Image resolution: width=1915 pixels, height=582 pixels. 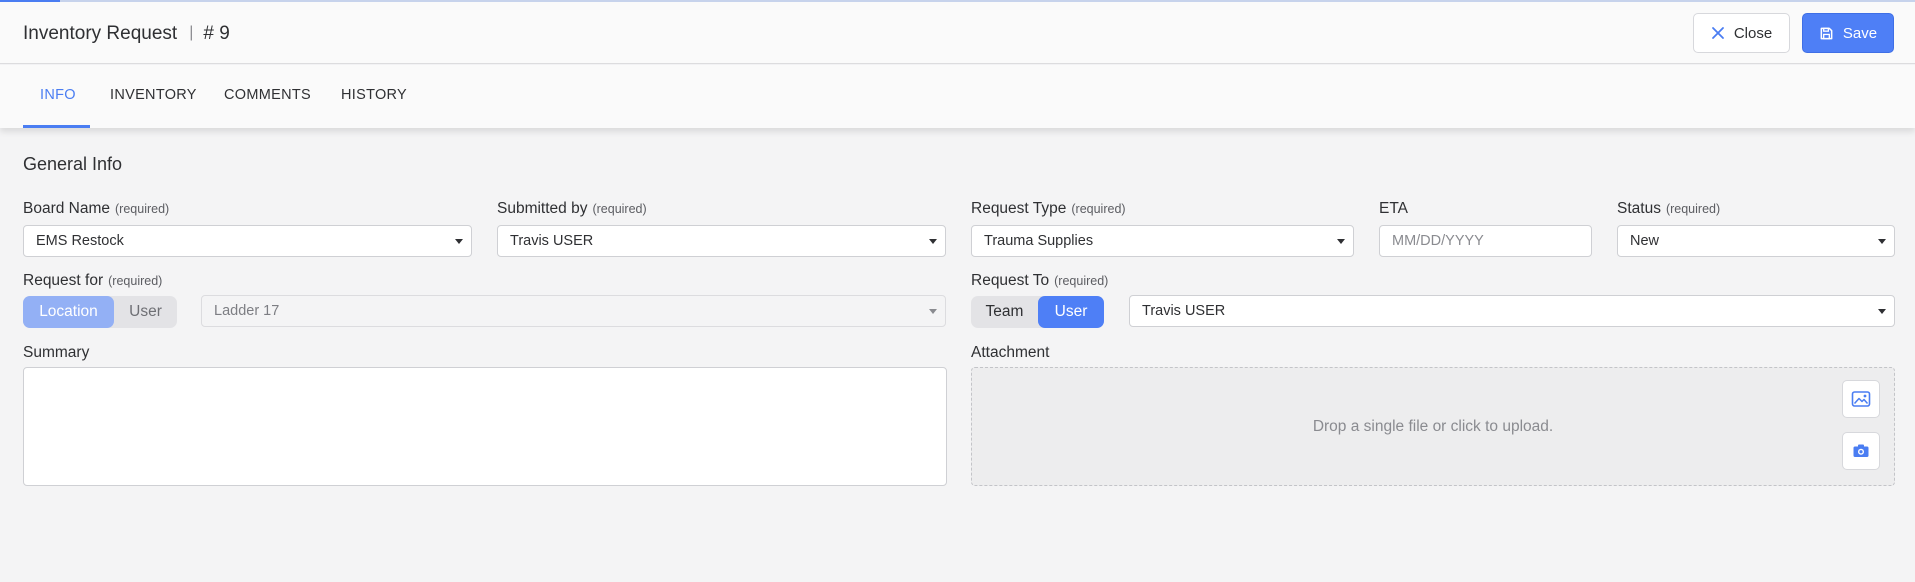 I want to click on submitted-by-label: Submitted by (required), so click(x=572, y=209).